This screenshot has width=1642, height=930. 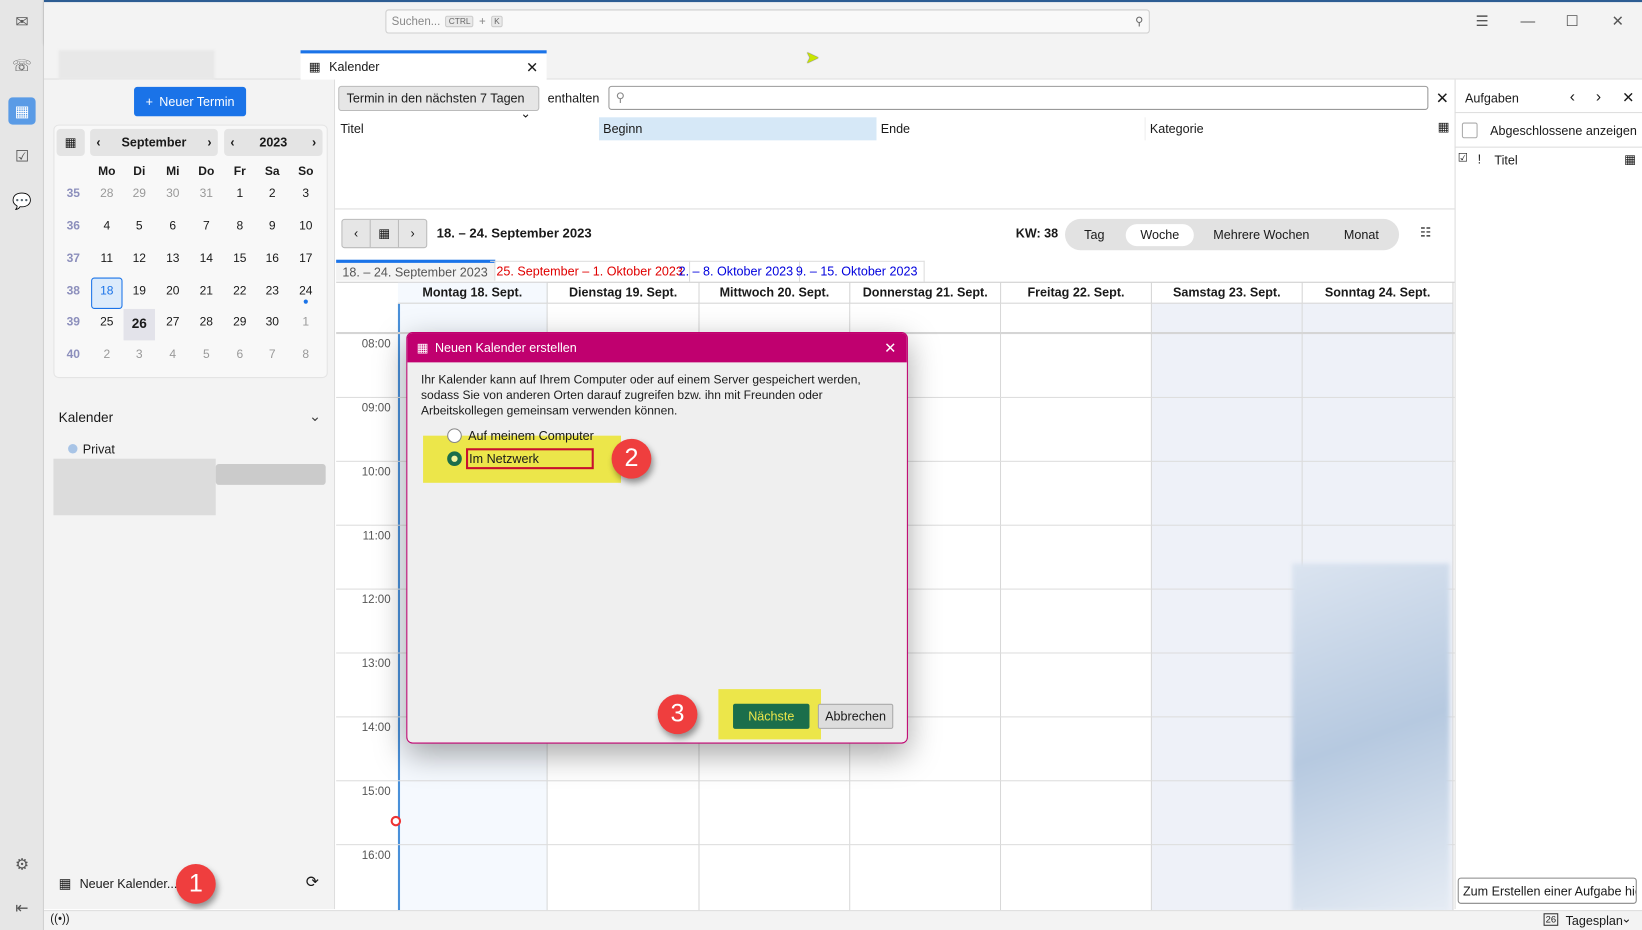 I want to click on view-mehrere-wochen: Mehrere Wochen, so click(x=1261, y=235).